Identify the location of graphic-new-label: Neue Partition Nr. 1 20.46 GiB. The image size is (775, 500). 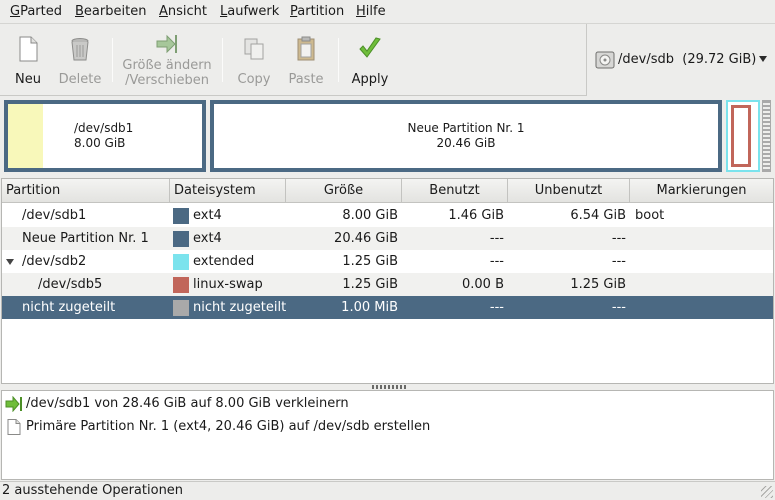
(466, 135).